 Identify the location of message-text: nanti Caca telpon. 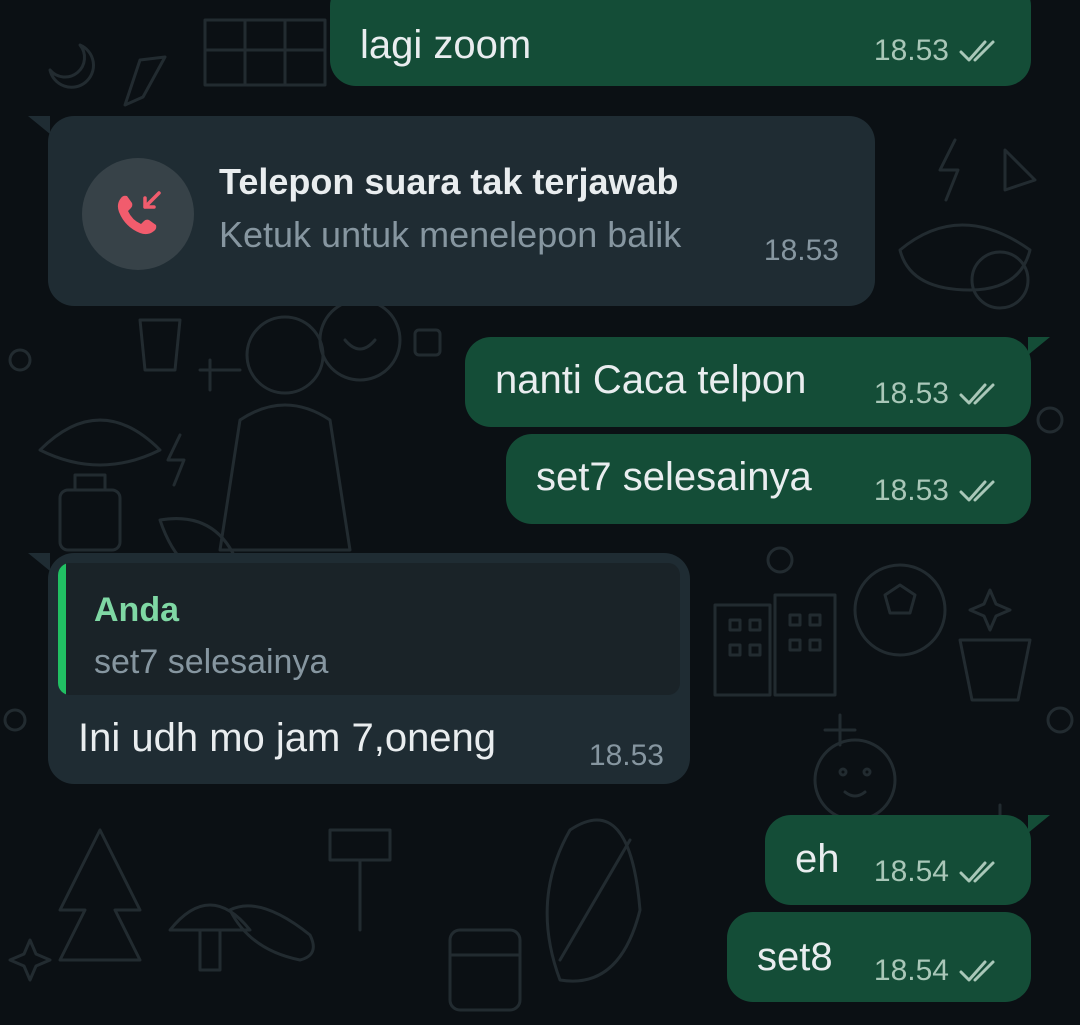
(651, 380).